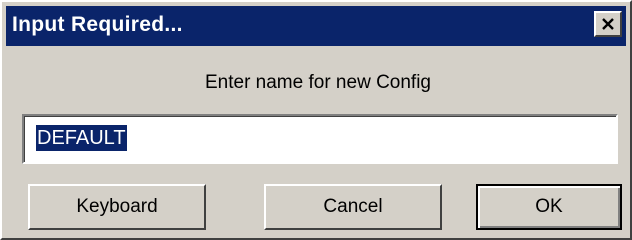  What do you see at coordinates (549, 207) in the screenshot?
I see `ok-button: OK` at bounding box center [549, 207].